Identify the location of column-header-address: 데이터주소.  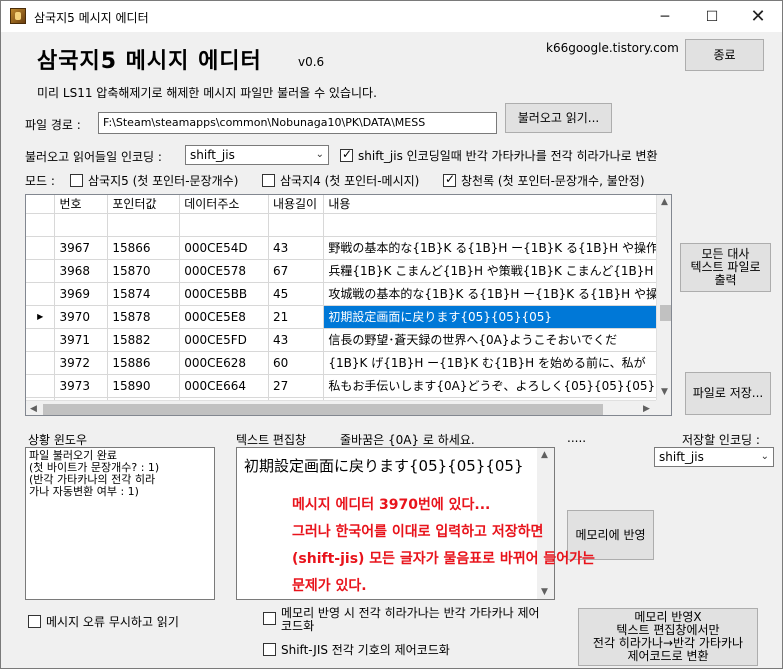
(224, 204).